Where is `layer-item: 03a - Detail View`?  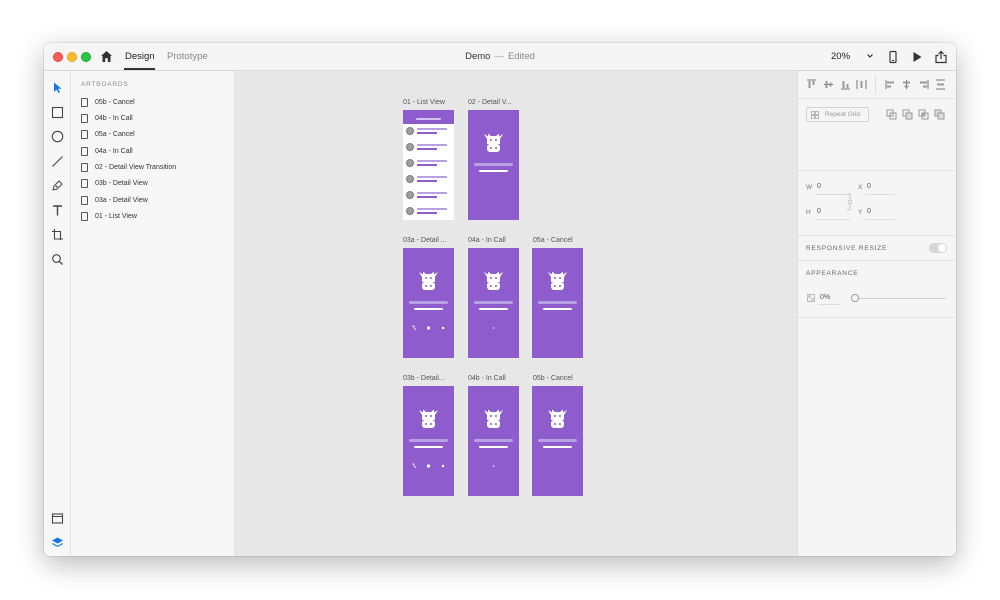
layer-item: 03a - Detail View is located at coordinates (114, 200).